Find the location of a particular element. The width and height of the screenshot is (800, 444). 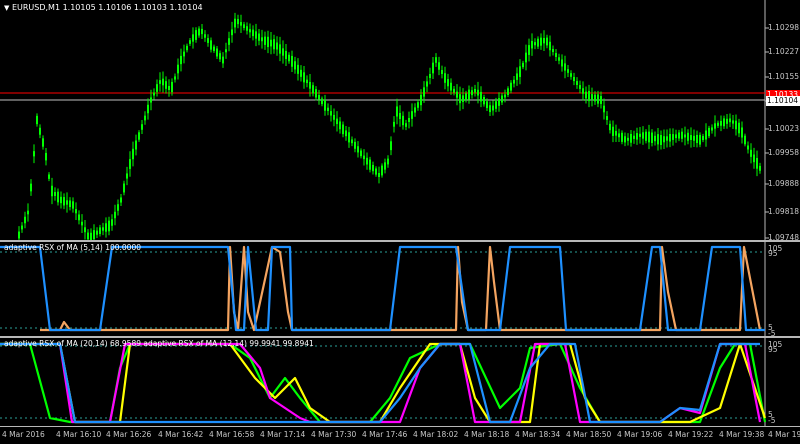

price-tick-label: 1.10298 is located at coordinates (784, 27).